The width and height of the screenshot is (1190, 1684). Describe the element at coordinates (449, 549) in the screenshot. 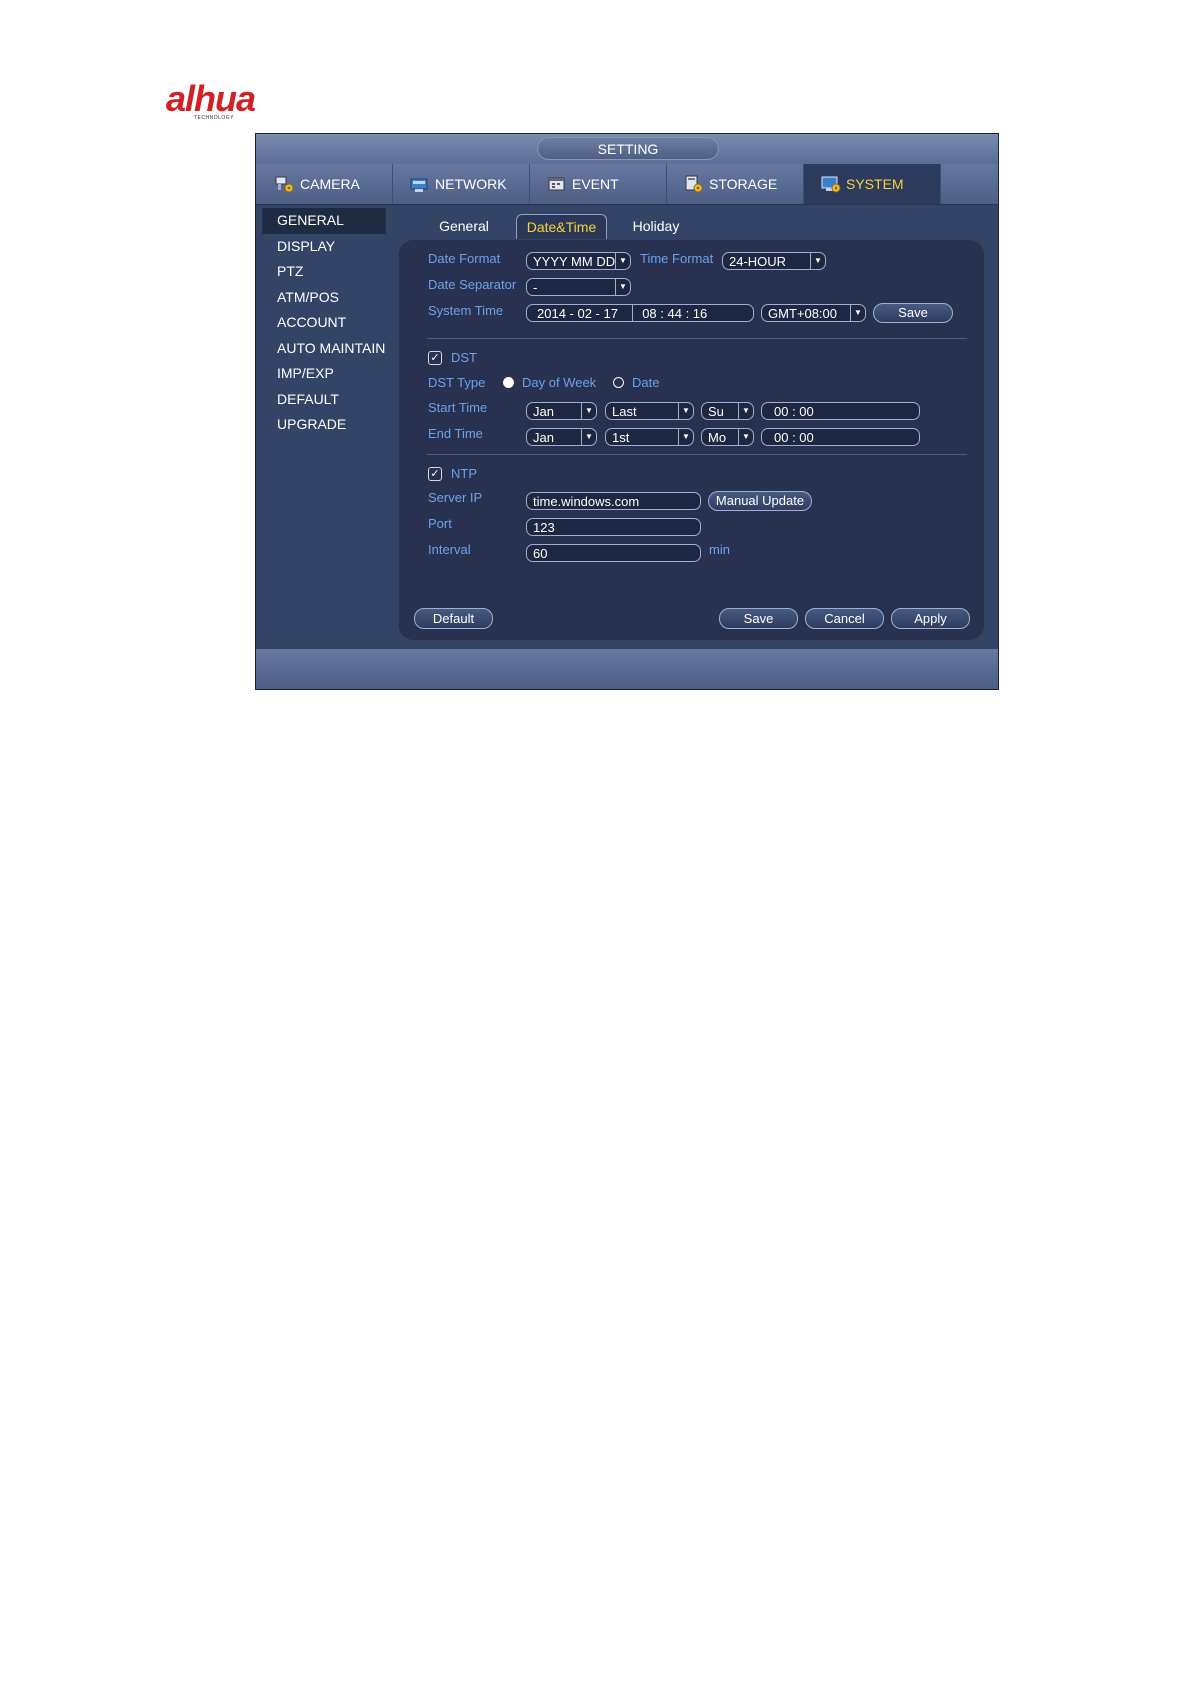

I see `interval-label: Interval` at that location.